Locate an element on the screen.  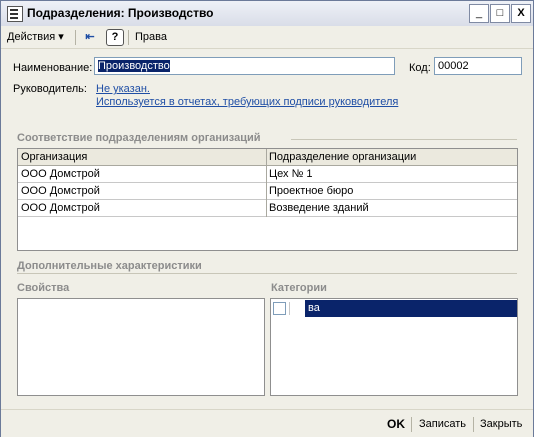
rights-button: Права is located at coordinates (151, 37).